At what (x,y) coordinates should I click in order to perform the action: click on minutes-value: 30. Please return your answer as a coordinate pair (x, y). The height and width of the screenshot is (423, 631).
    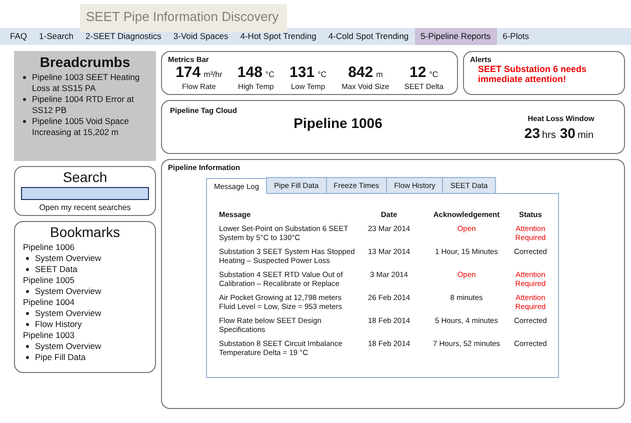
    Looking at the image, I should click on (568, 133).